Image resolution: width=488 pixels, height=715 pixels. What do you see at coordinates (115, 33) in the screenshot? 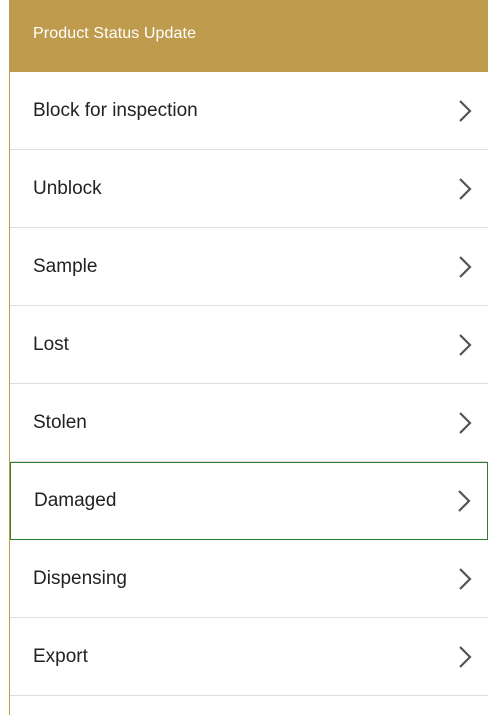
I see `page-title: Product Status Update` at bounding box center [115, 33].